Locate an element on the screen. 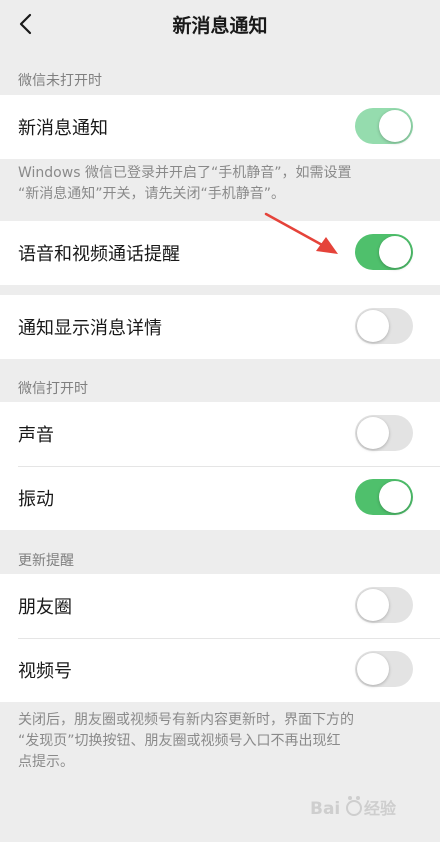 The width and height of the screenshot is (440, 842). group-new-message: 新消息通知 is located at coordinates (220, 127).